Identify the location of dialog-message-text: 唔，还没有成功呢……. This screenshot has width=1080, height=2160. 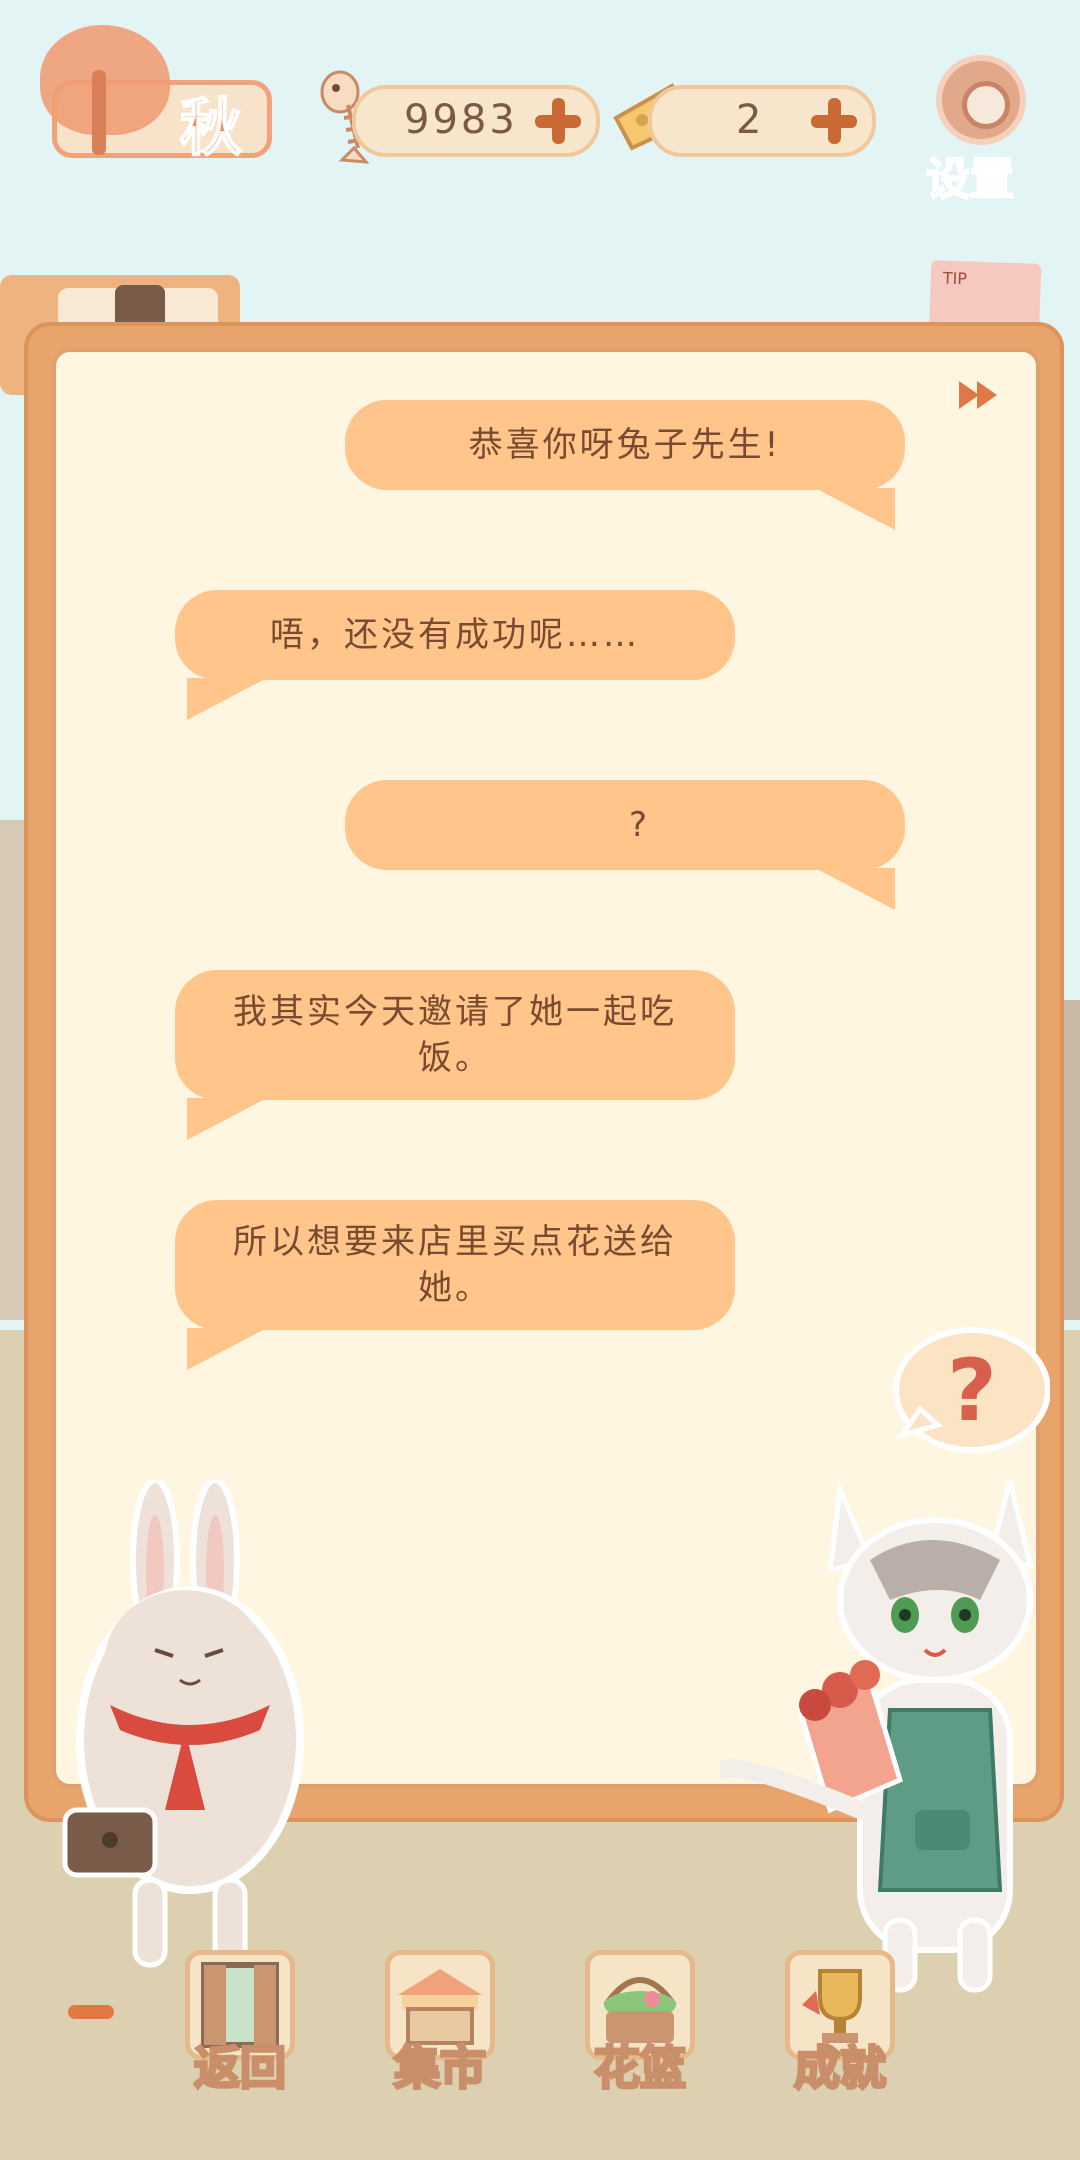
(455, 635).